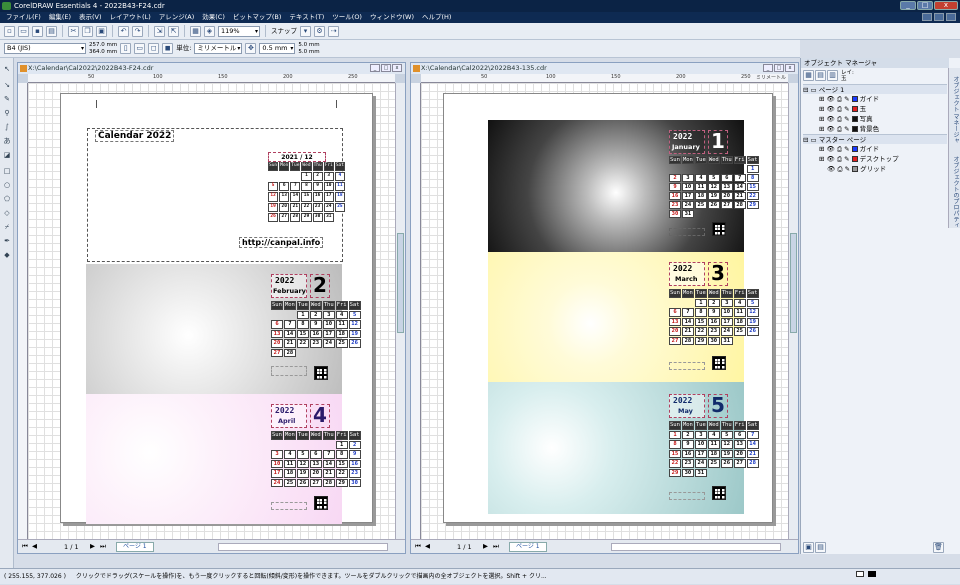  I want to click on pick-tool-icon: ↖, so click(7, 69).